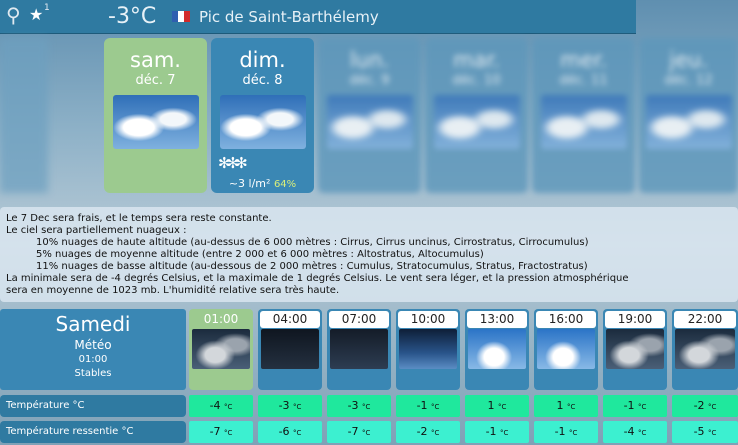 The image size is (738, 445). I want to click on top-bar: ⚲ ★ 1 -3°C Pic de Saint-Barthélemy, so click(318, 17).